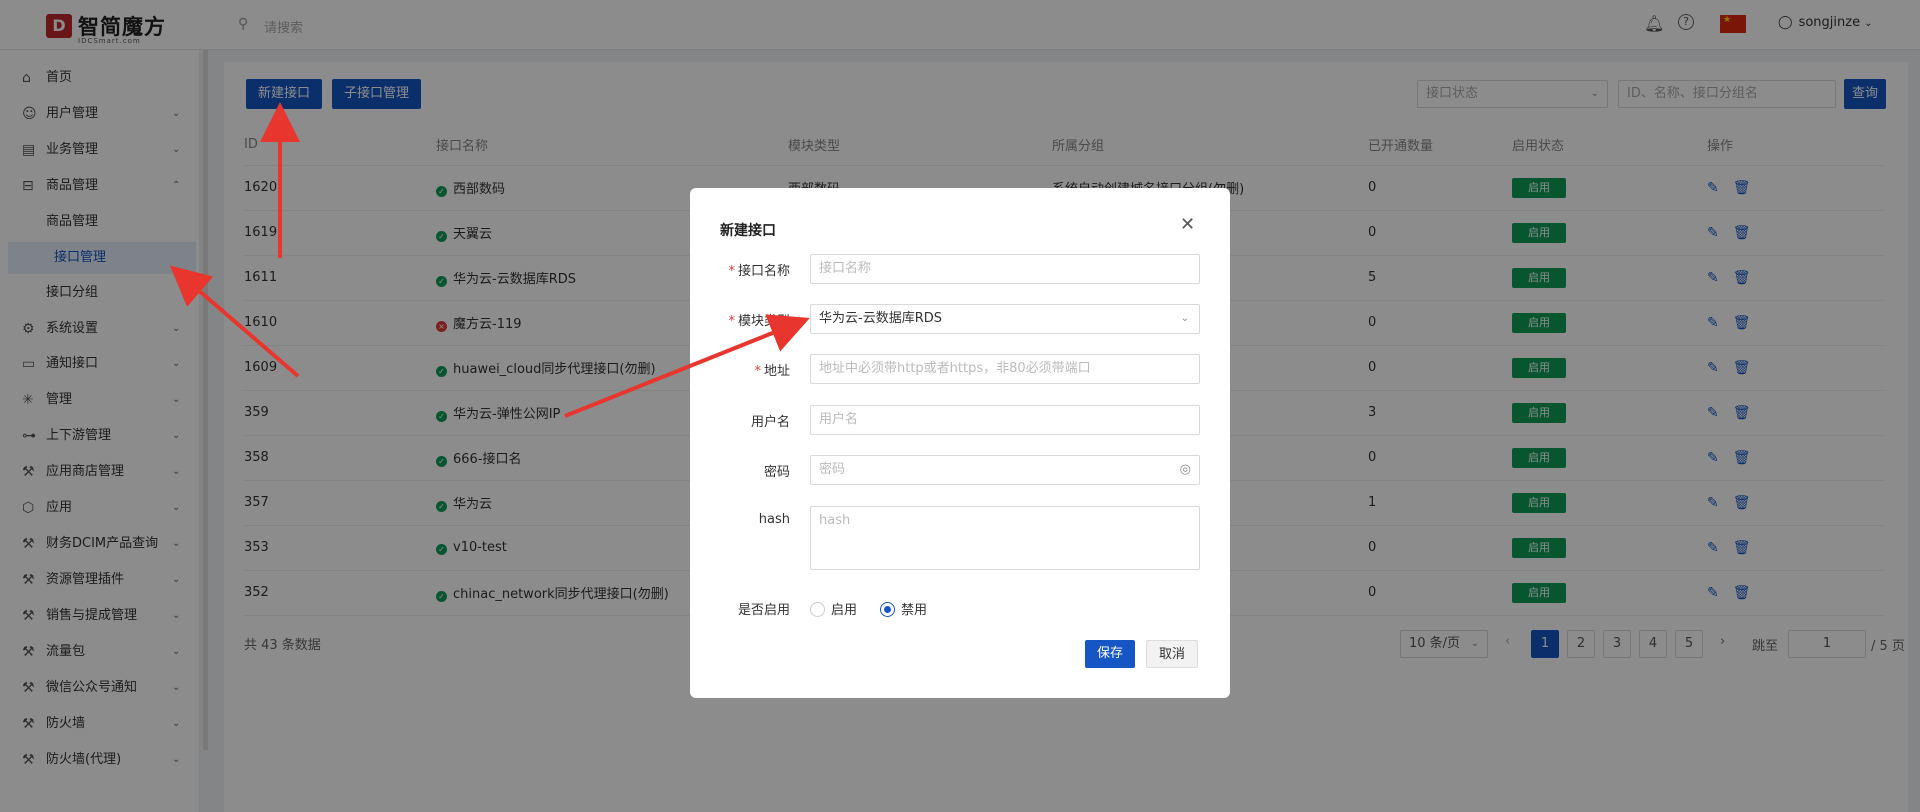 This screenshot has width=1920, height=812. I want to click on eye-slash-icon: ◎, so click(1185, 470).